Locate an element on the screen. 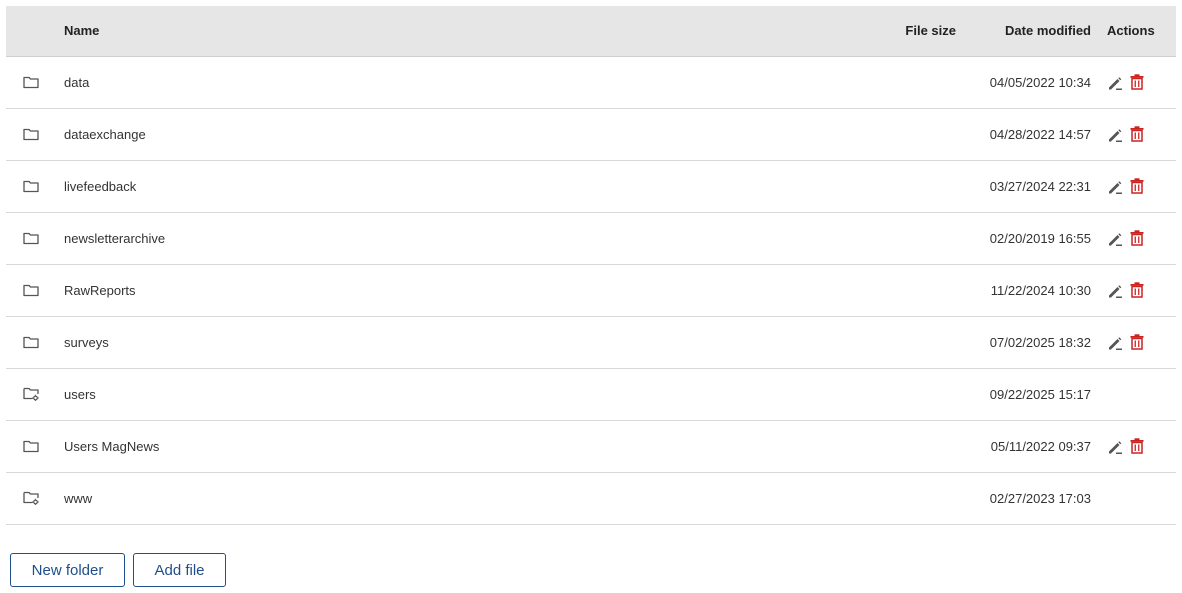 The width and height of the screenshot is (1182, 593). date-modified: 07/02/2025 18:32 is located at coordinates (1040, 342).